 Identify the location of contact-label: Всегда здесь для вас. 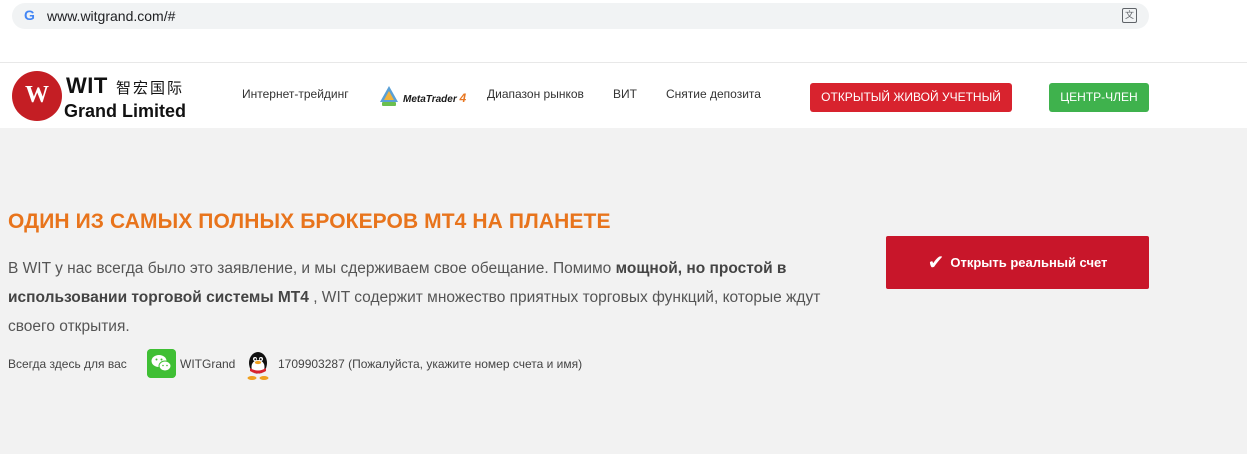
(67, 364).